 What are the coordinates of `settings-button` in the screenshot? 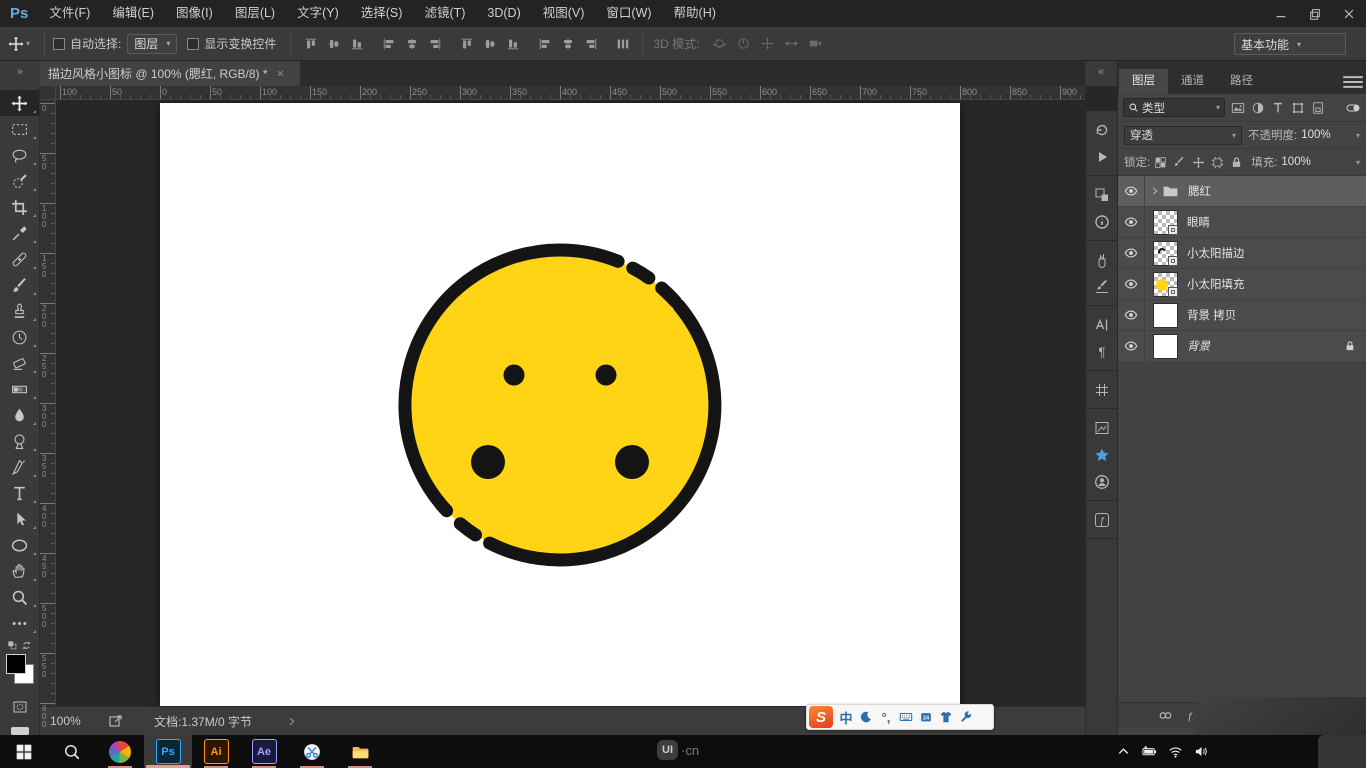 It's located at (966, 717).